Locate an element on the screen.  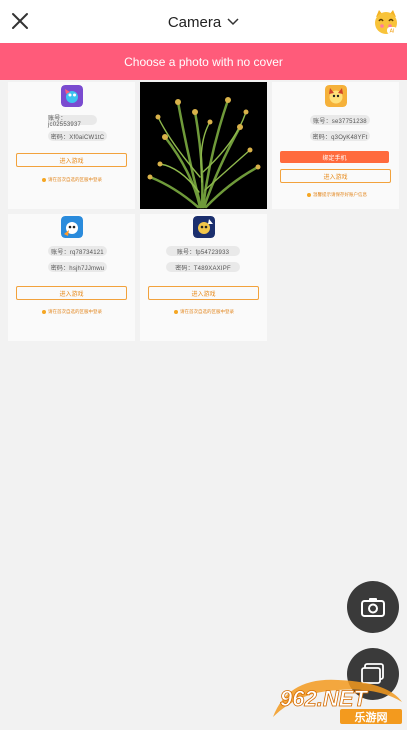
photo-tile is located at coordinates (203, 145).